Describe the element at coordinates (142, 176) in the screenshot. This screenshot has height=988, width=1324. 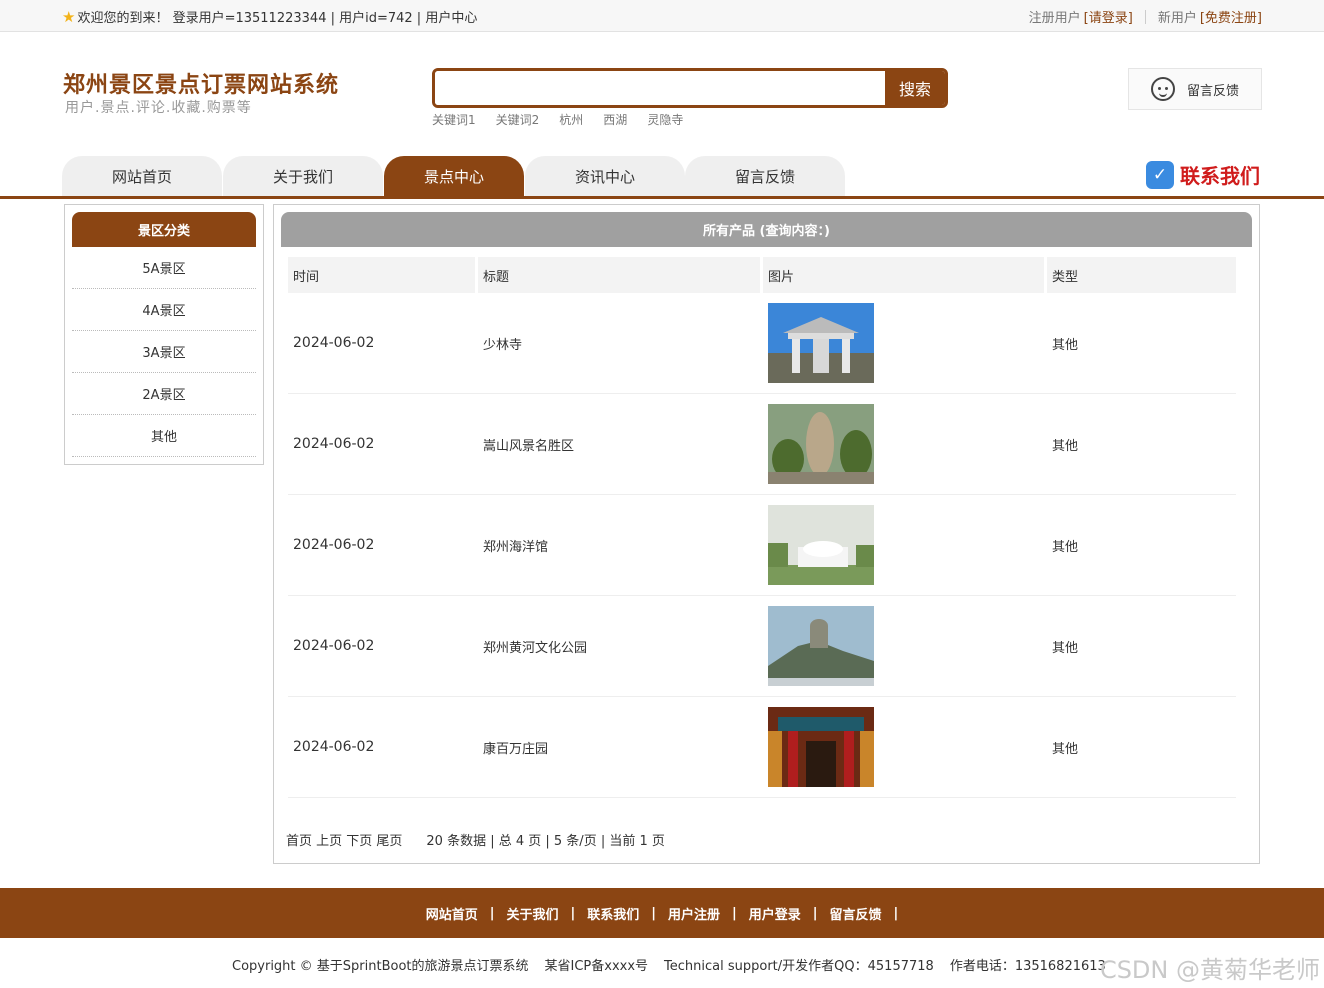
I see `nav-tab-home: 网站首页` at that location.